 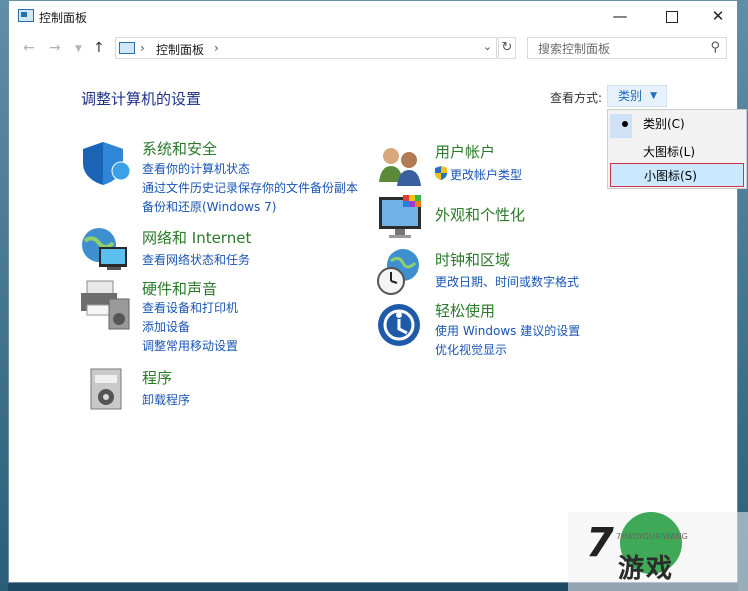 I want to click on menu-item-label: 小图标(S), so click(x=670, y=176).